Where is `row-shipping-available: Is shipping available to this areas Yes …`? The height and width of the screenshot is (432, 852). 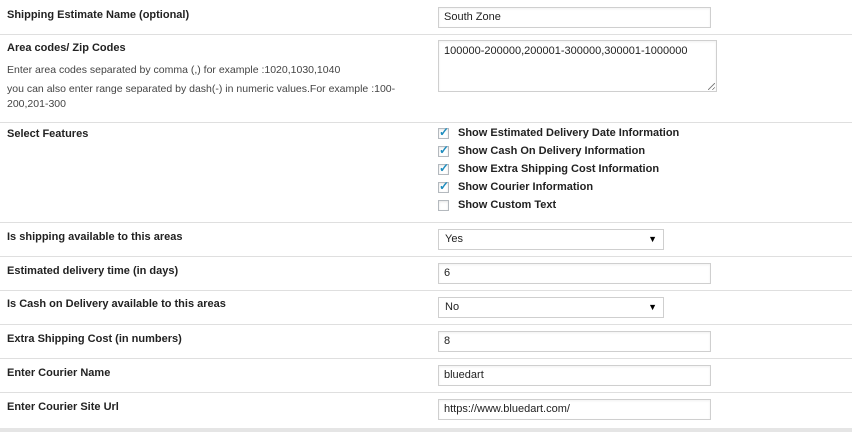 row-shipping-available: Is shipping available to this areas Yes … is located at coordinates (426, 240).